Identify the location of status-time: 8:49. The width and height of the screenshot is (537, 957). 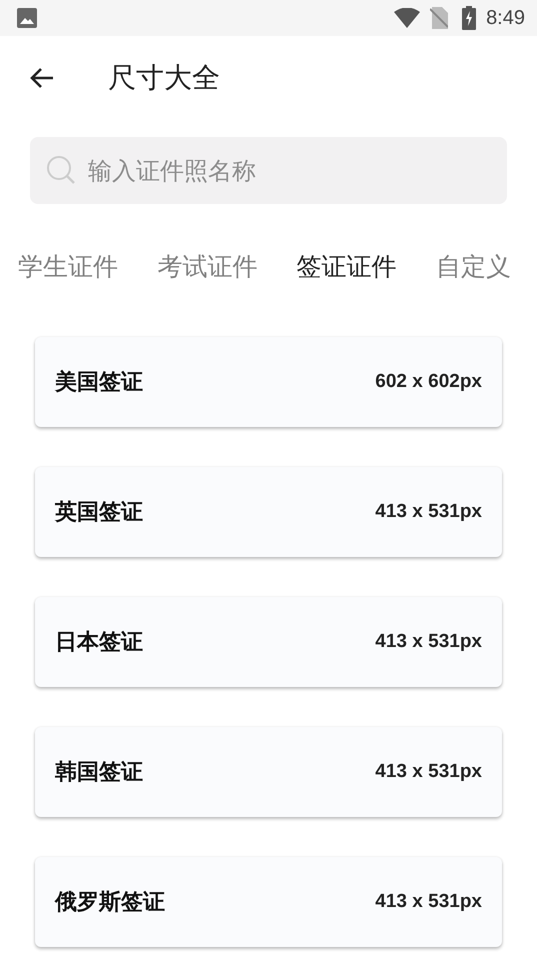
(505, 18).